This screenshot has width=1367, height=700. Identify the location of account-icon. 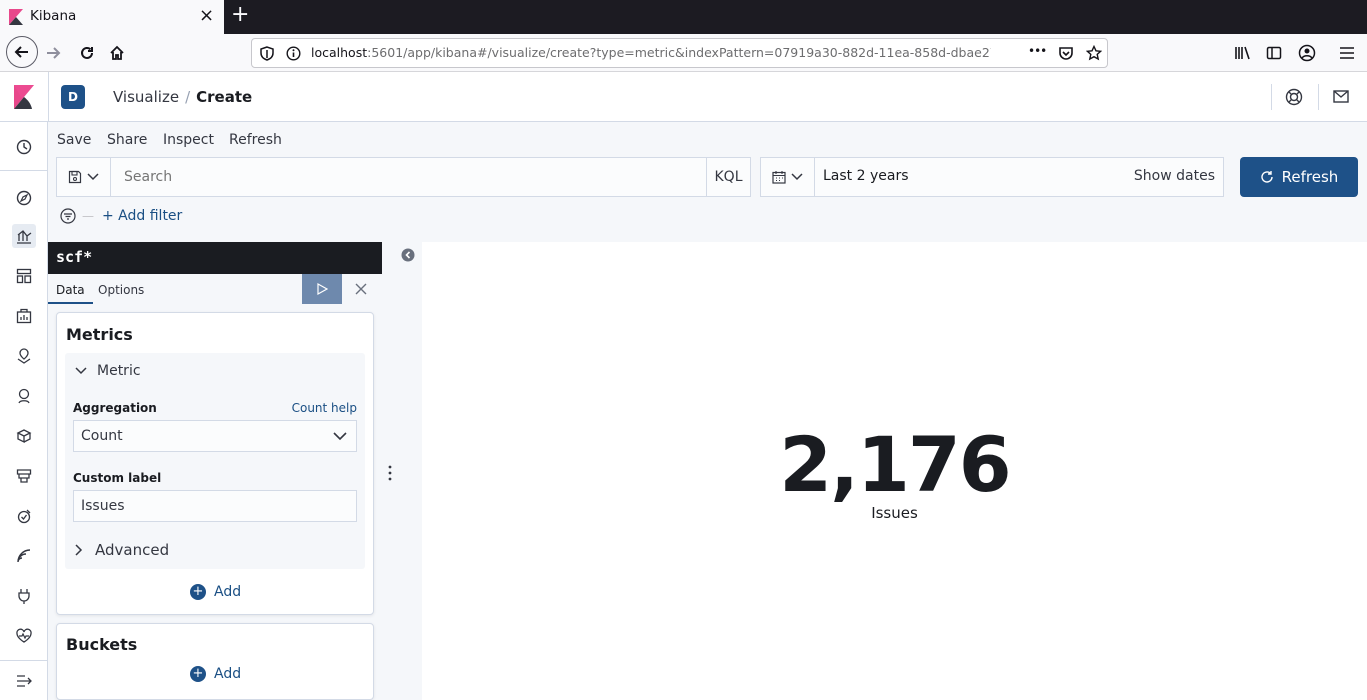
(1307, 53).